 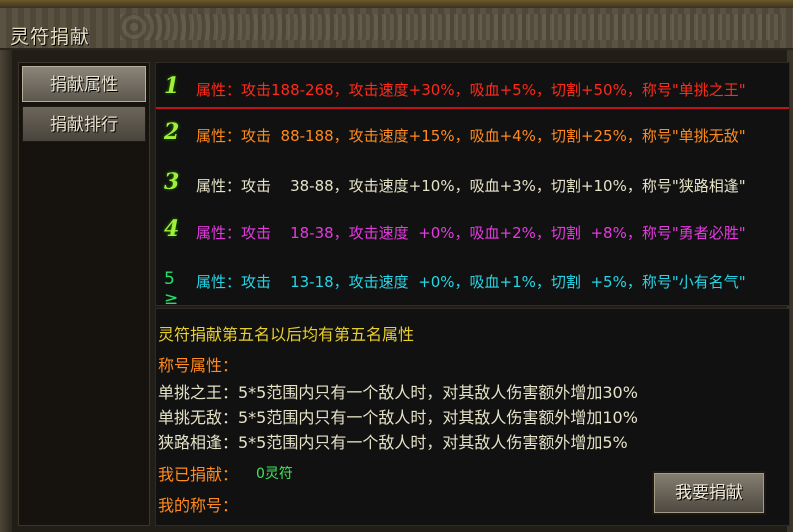 I want to click on my-title-label: 我的称号：, so click(x=198, y=505).